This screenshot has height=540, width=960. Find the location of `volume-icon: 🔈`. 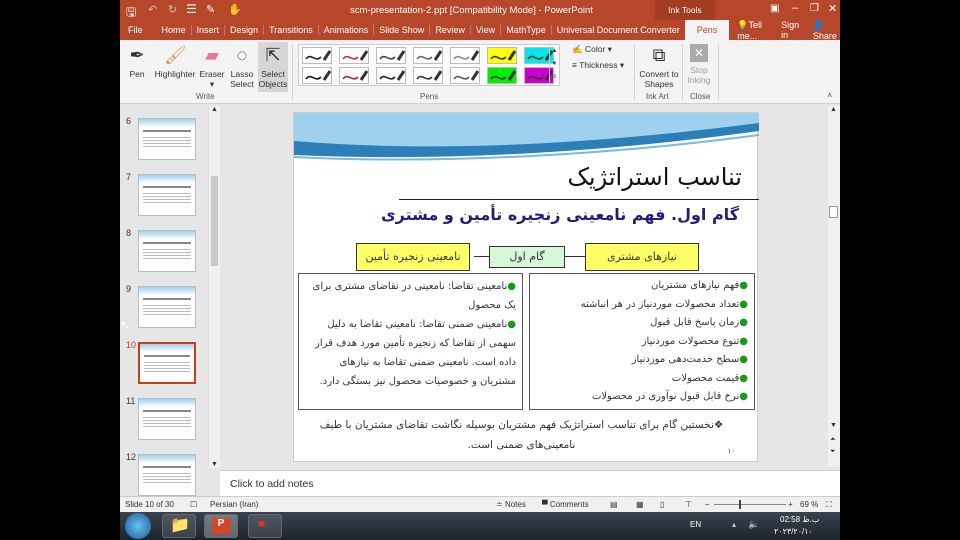

volume-icon: 🔈 is located at coordinates (753, 524).